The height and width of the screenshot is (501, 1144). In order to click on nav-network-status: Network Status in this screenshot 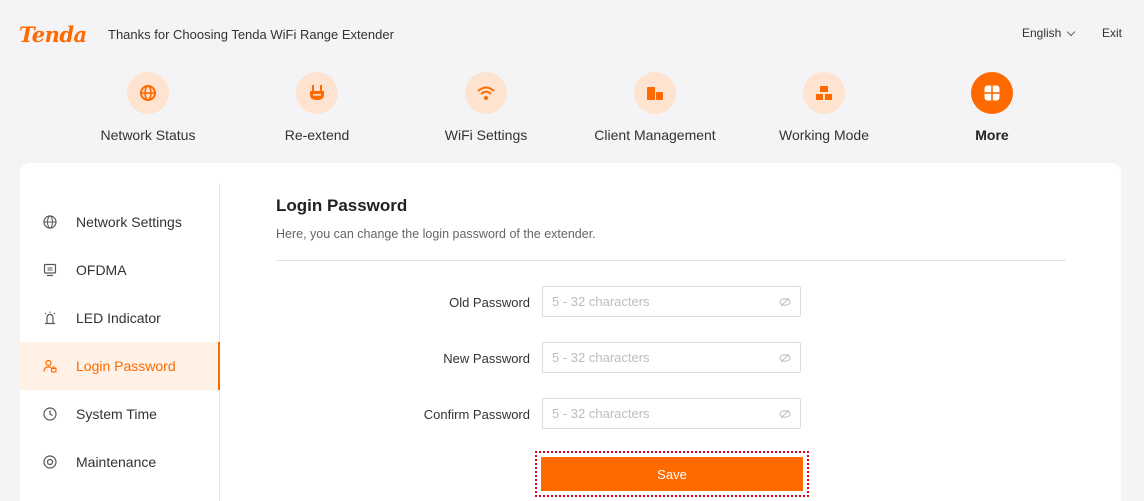, I will do `click(148, 107)`.